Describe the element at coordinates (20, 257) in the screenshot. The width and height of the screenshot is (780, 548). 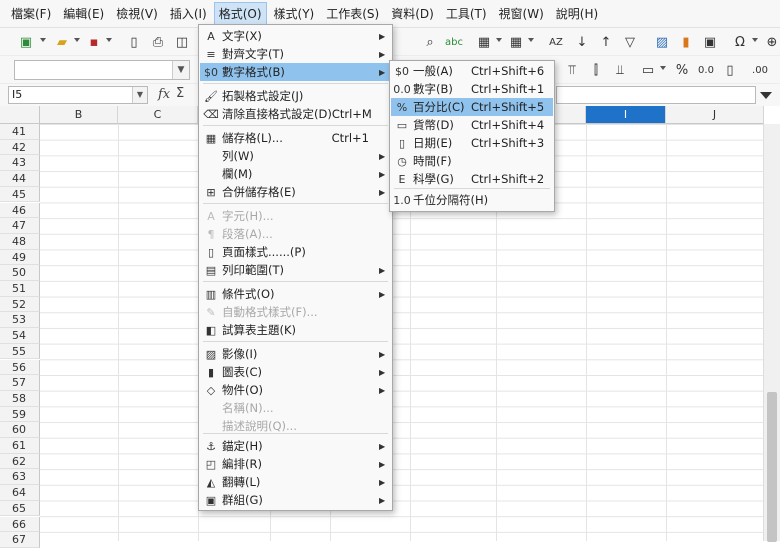
I see `row-header: 49` at that location.